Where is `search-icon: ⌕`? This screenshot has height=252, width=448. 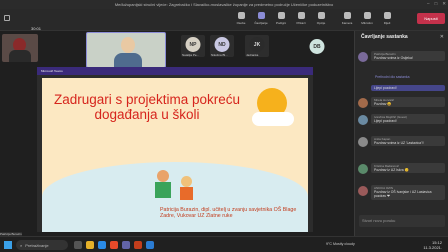 search-icon: ⌕ is located at coordinates (21, 245).